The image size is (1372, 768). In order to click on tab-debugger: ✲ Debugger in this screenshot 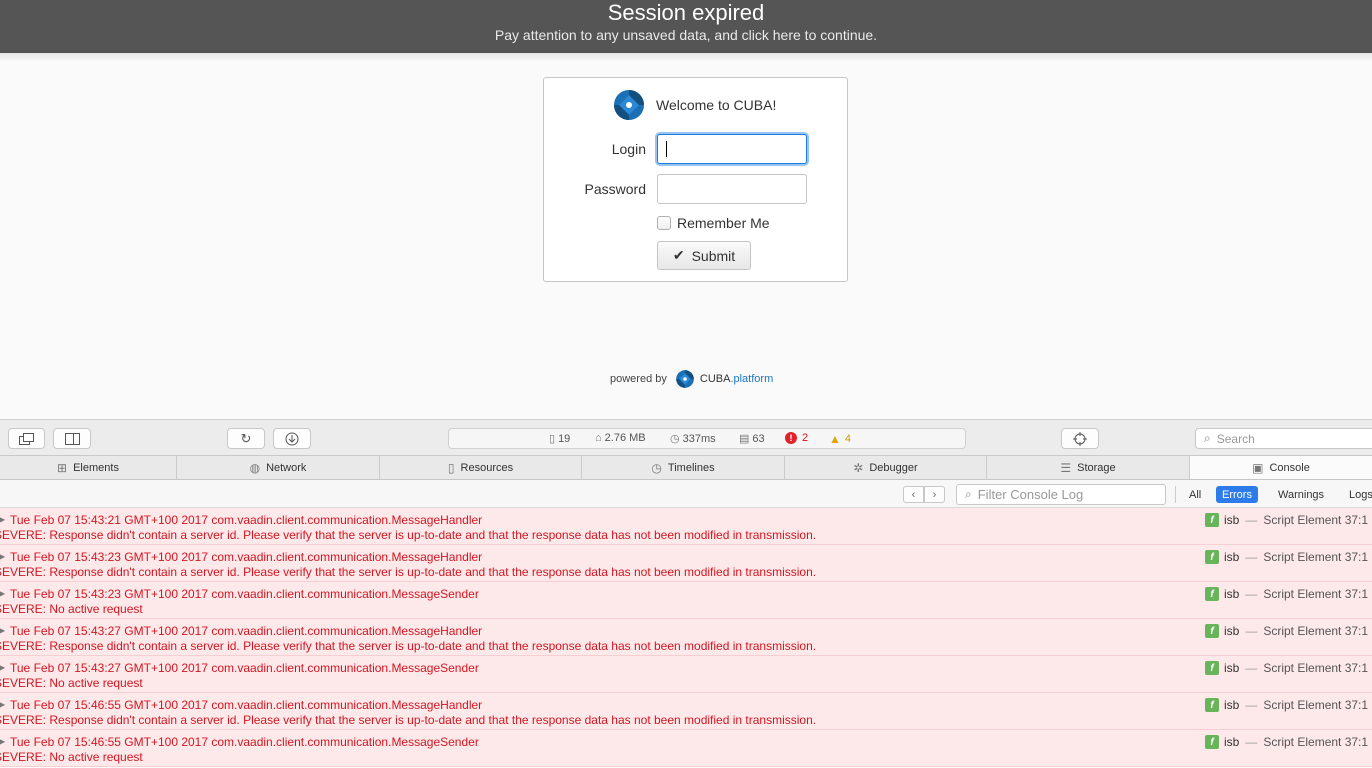, I will do `click(886, 467)`.